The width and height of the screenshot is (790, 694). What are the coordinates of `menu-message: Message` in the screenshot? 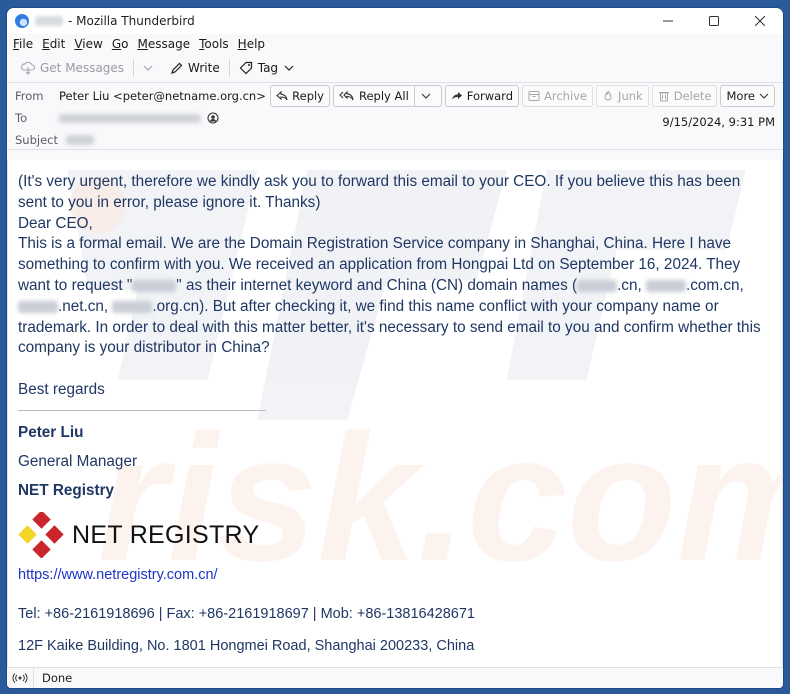 It's located at (163, 44).